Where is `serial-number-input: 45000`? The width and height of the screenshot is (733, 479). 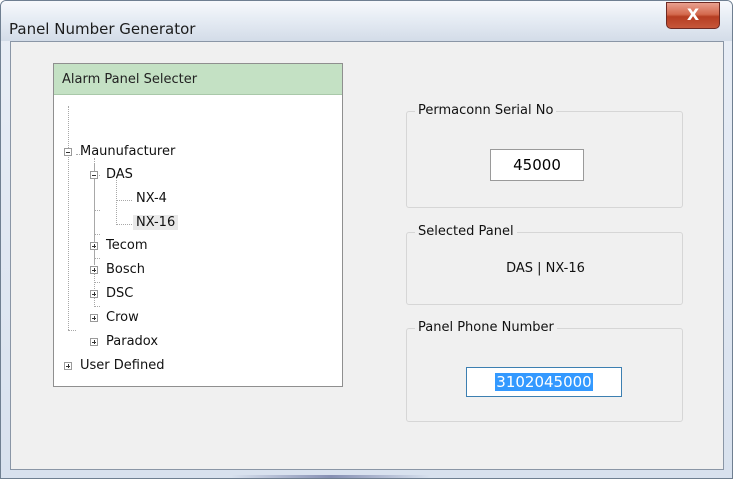
serial-number-input: 45000 is located at coordinates (537, 165).